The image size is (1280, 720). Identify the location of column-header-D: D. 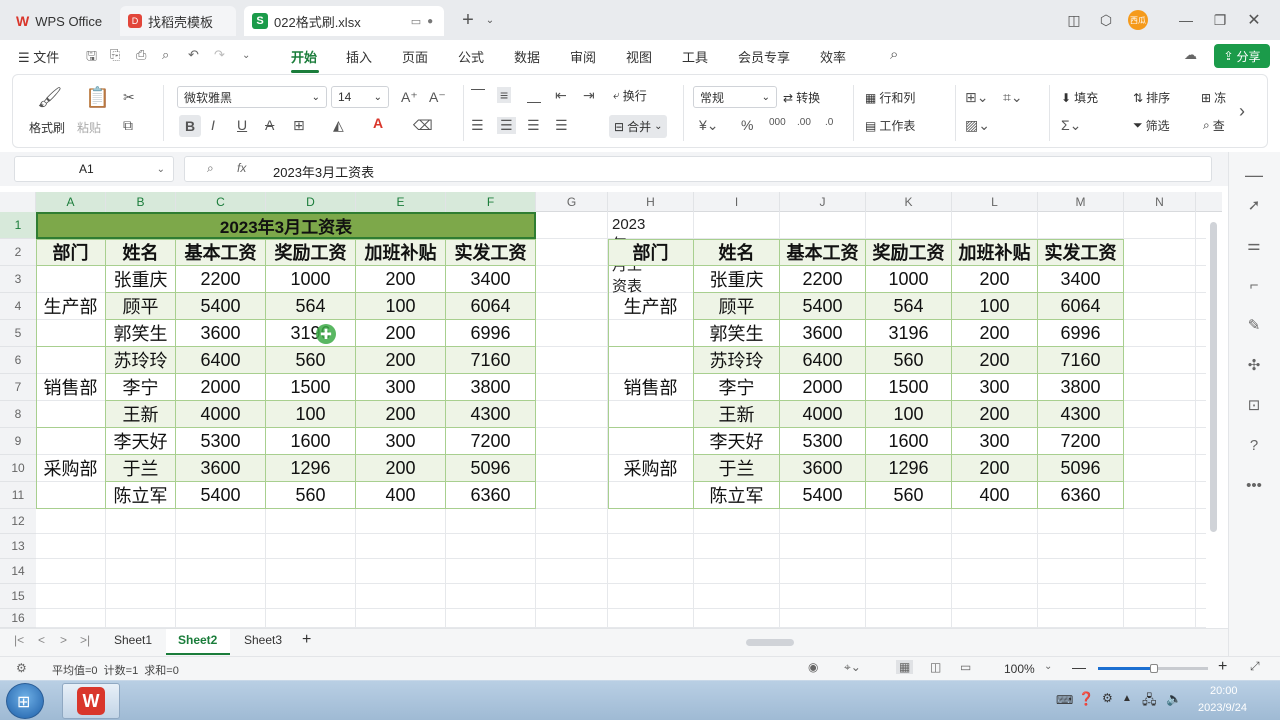
(311, 202).